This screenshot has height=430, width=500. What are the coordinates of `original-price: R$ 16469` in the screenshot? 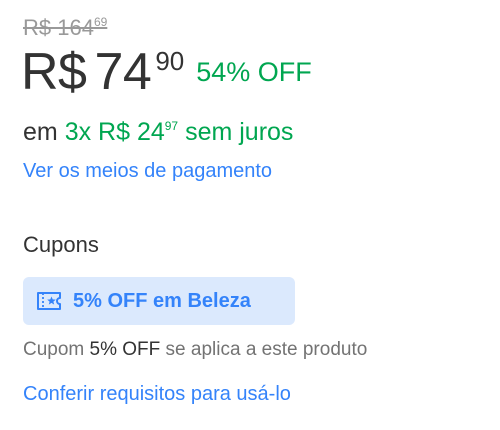 It's located at (65, 25).